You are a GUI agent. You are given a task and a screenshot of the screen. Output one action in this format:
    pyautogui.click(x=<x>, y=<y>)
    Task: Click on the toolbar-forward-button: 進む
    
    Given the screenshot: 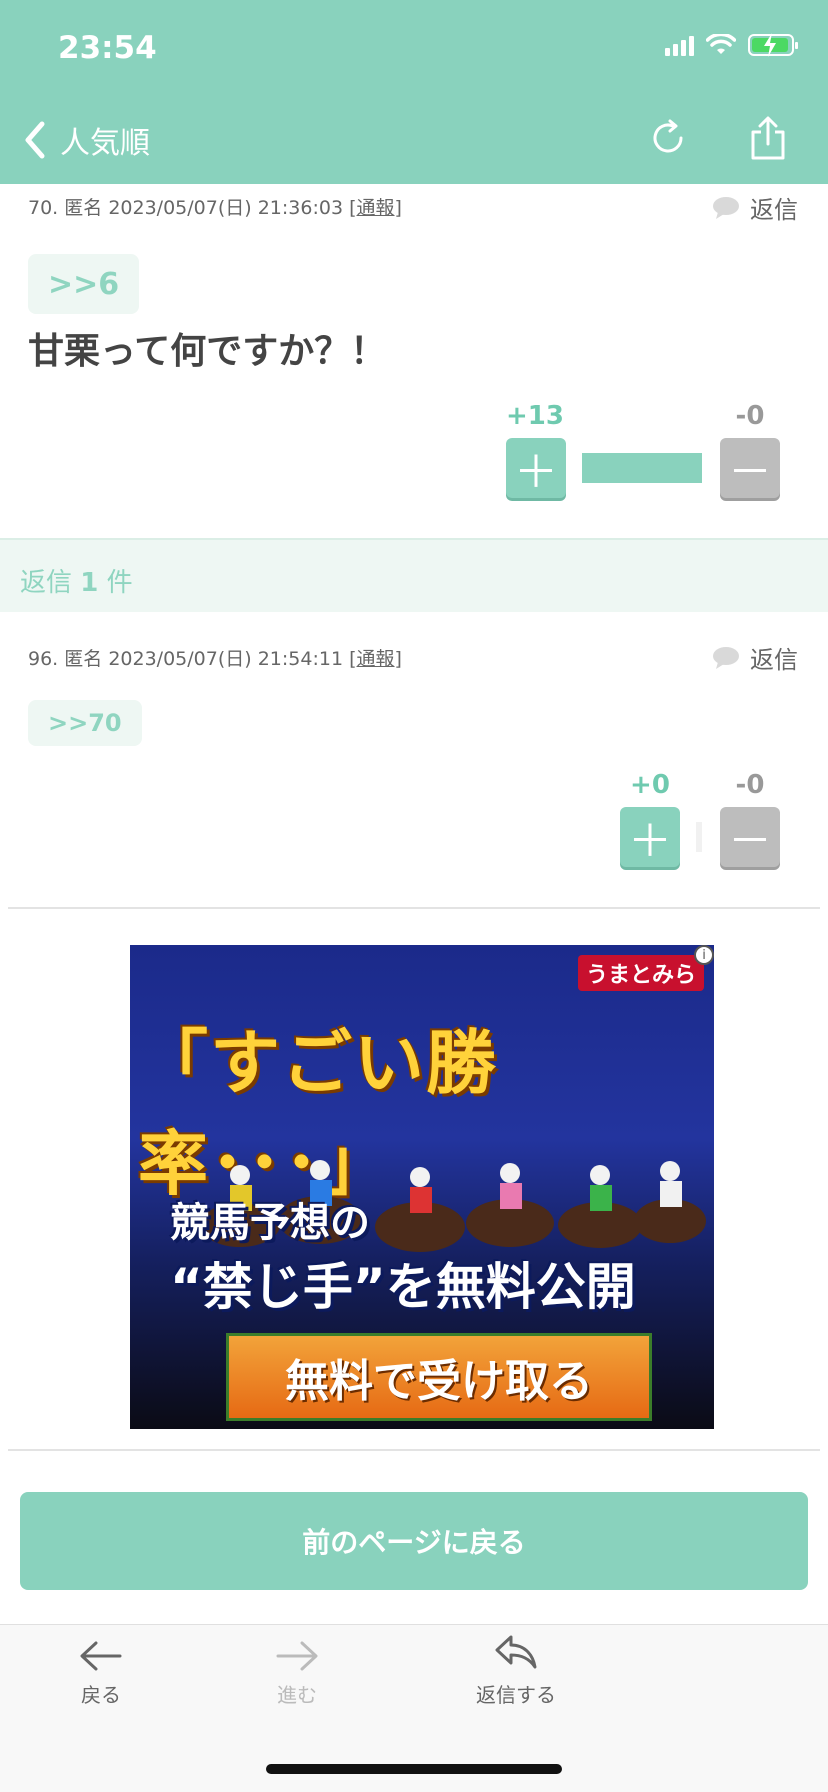 What is the action you would take?
    pyautogui.click(x=297, y=1673)
    